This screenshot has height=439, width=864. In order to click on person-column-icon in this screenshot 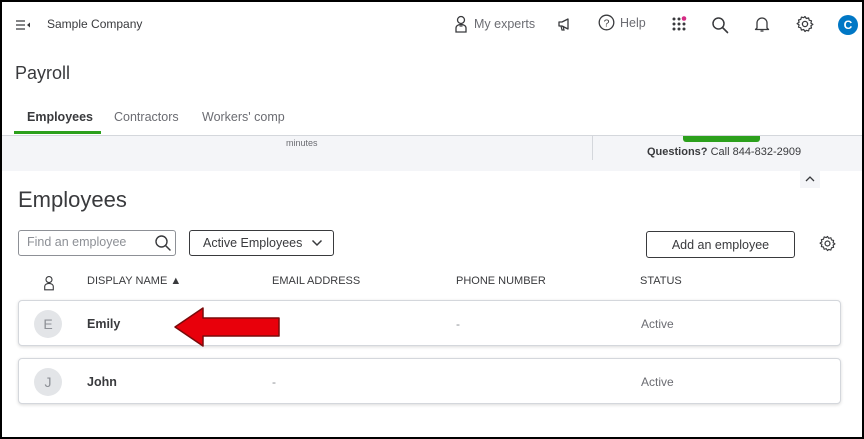, I will do `click(49, 285)`.